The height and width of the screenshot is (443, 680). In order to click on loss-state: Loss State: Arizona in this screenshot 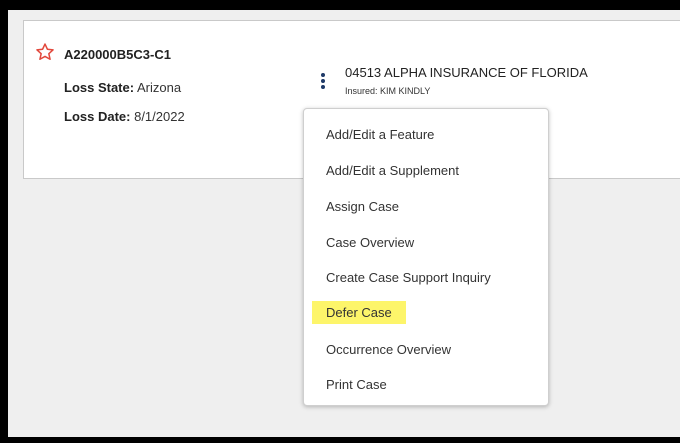, I will do `click(122, 87)`.